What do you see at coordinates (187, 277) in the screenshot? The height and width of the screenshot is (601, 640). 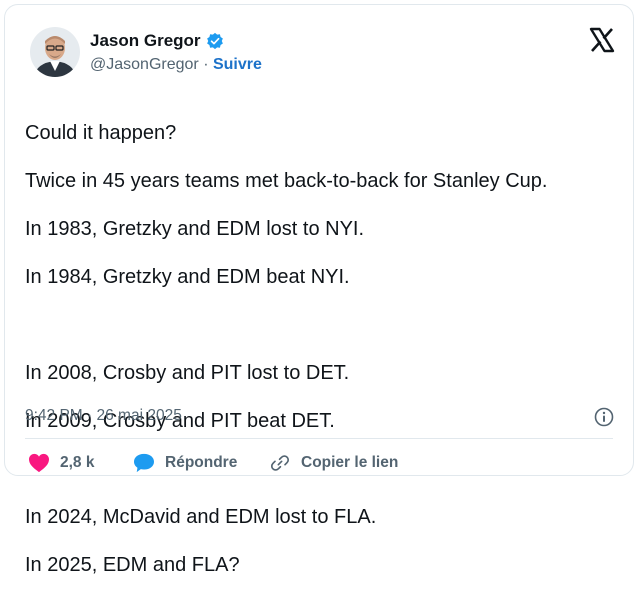 I see `tweet-line: In 1984, Gretzky and EDM beat NYI.` at bounding box center [187, 277].